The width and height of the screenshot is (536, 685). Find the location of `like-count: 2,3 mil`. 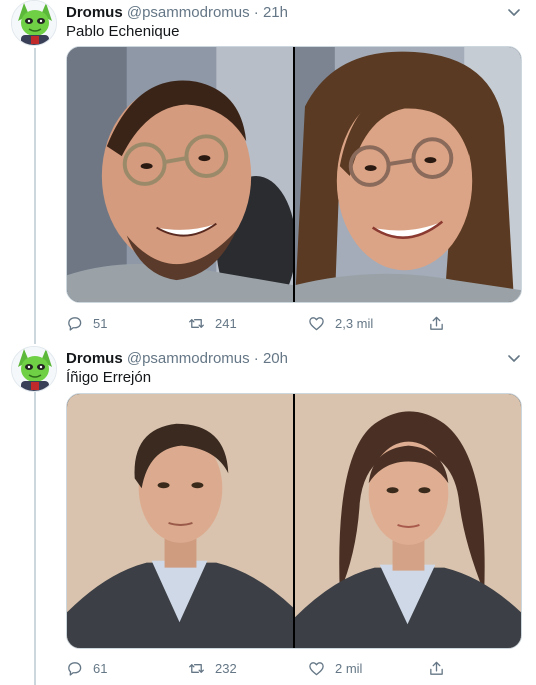

like-count: 2,3 mil is located at coordinates (354, 323).